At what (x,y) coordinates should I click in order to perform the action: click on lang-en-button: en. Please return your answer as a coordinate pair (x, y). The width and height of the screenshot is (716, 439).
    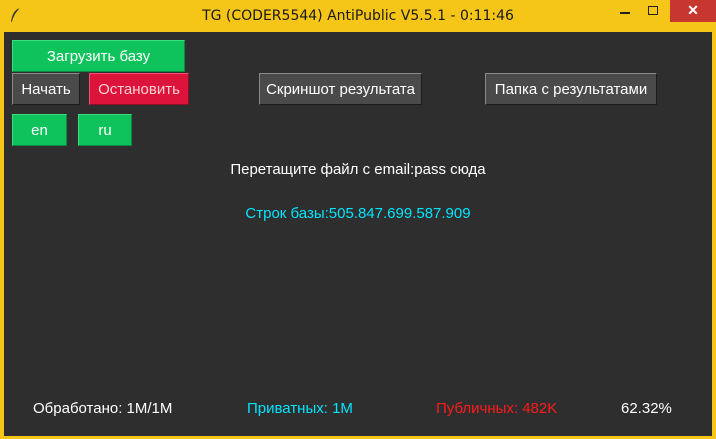
    Looking at the image, I should click on (39, 130).